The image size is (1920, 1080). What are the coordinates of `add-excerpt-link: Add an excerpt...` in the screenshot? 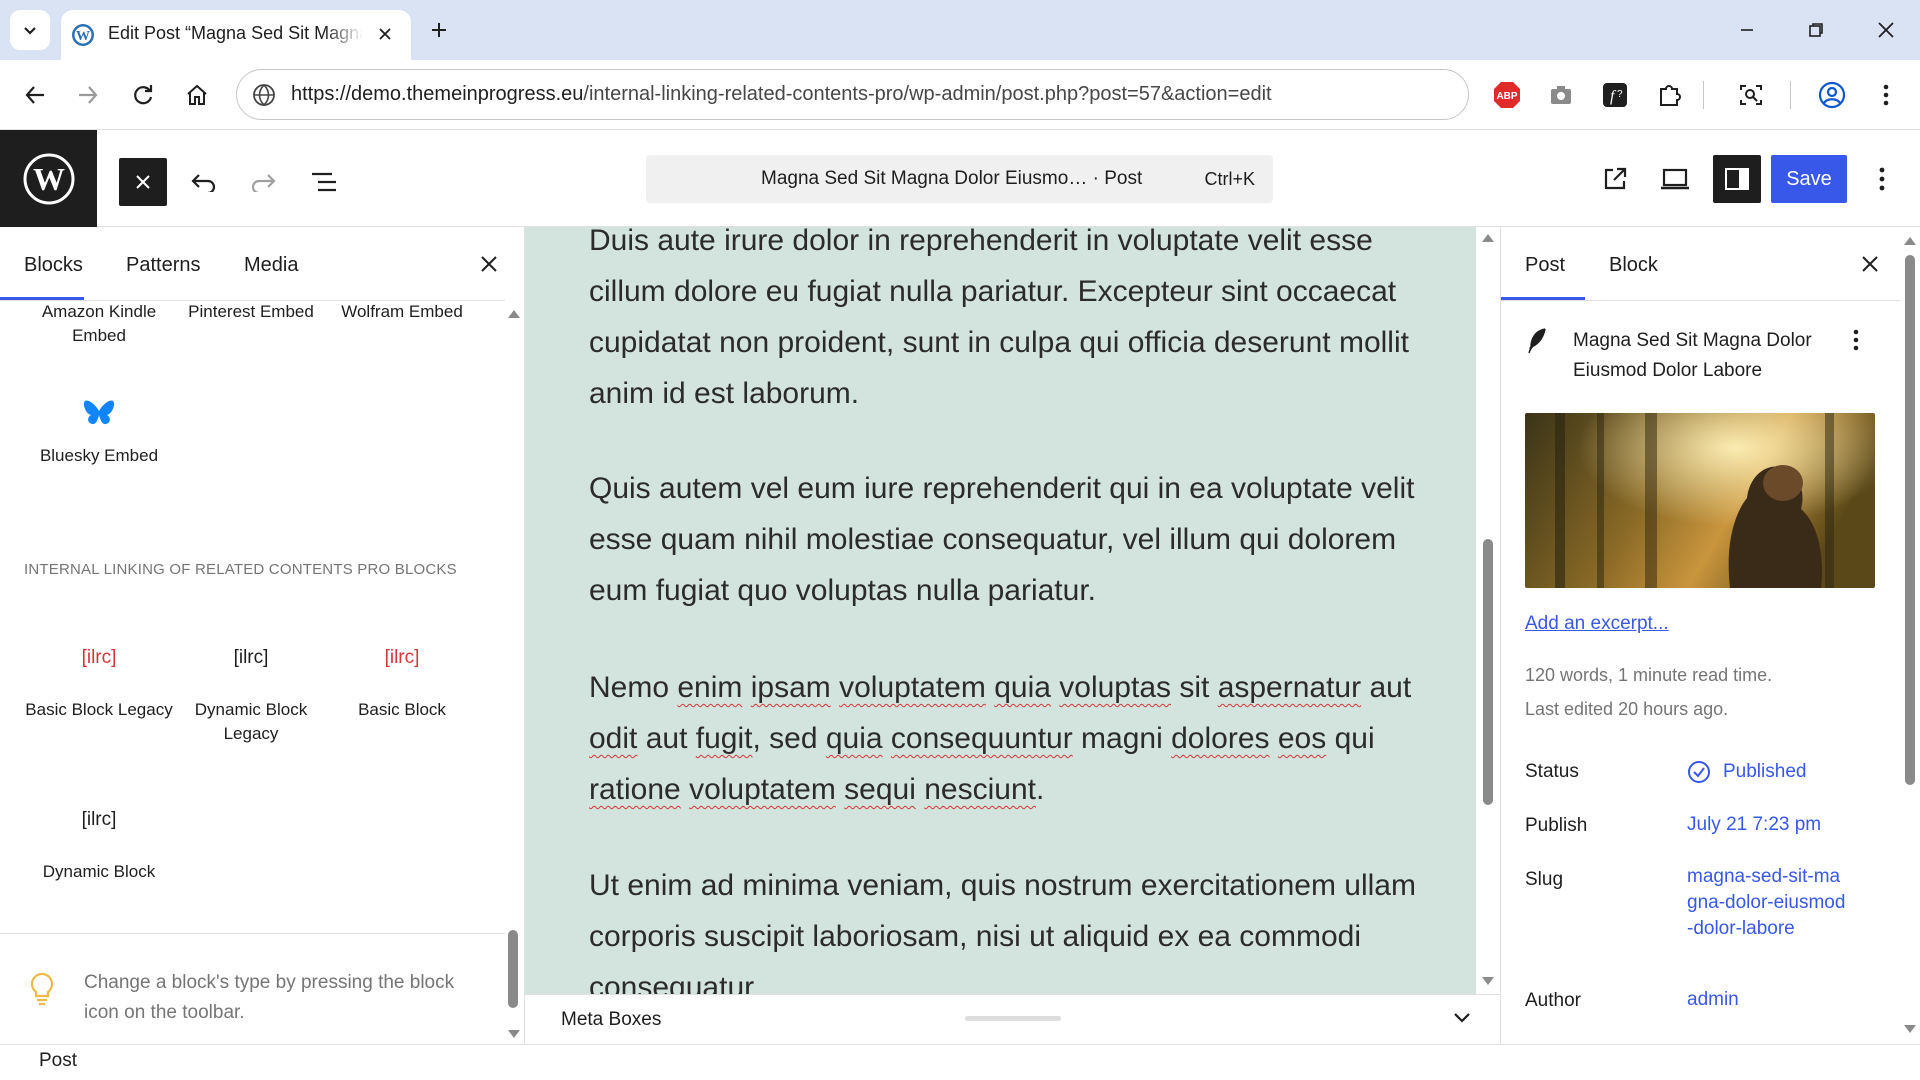 It's located at (1597, 624).